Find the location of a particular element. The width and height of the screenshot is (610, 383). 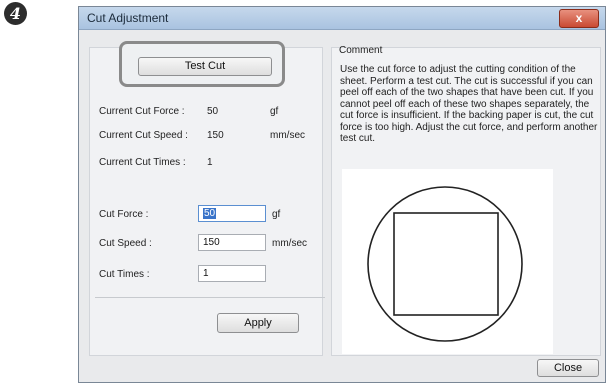

cut-speed-unit: mm/sec is located at coordinates (289, 243).